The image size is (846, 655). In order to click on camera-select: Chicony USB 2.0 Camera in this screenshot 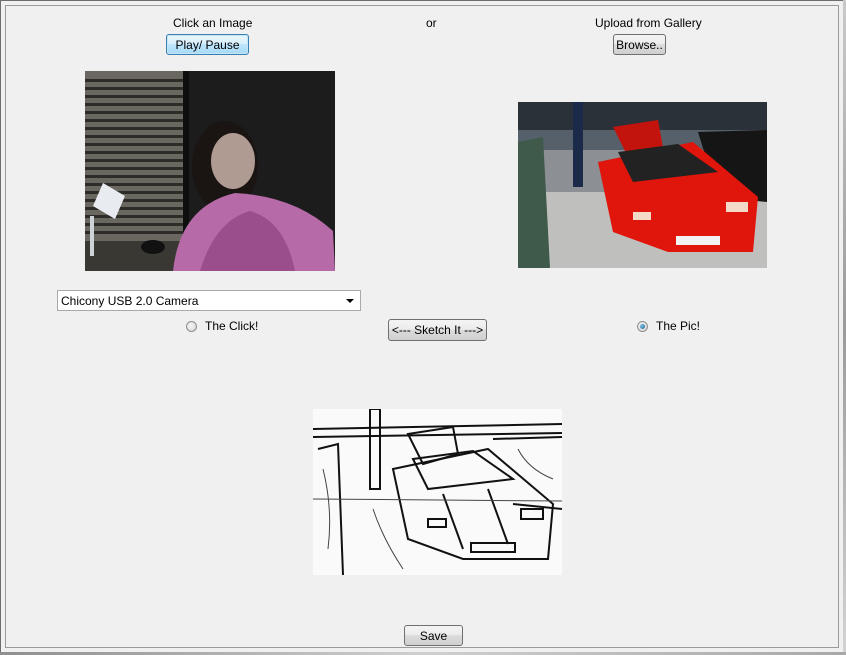, I will do `click(209, 300)`.